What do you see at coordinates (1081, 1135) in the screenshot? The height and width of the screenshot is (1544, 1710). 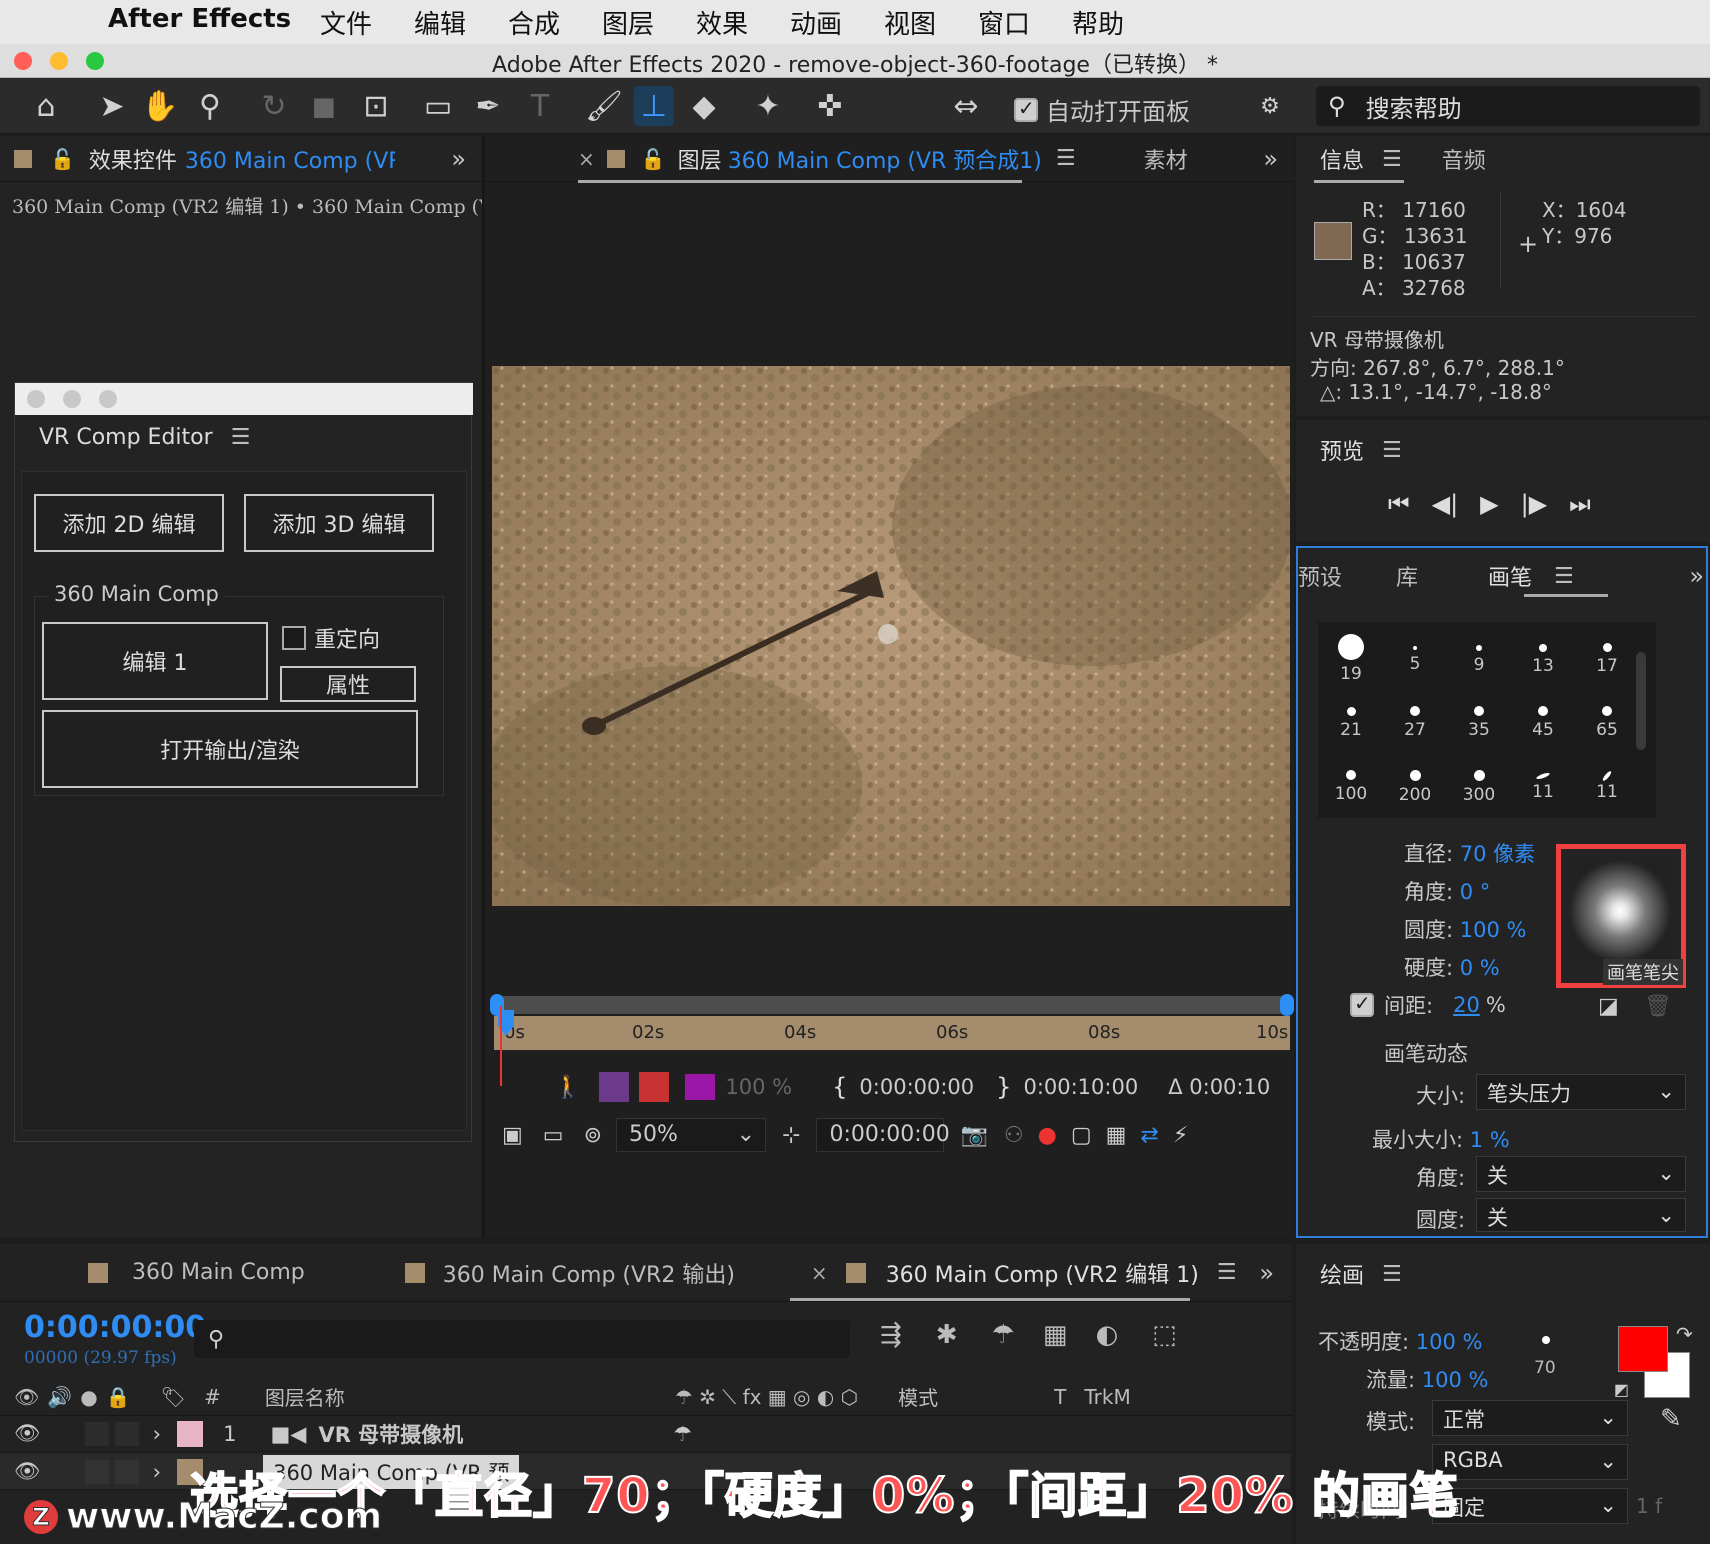 I see `region-of-interest-icon: ▢` at bounding box center [1081, 1135].